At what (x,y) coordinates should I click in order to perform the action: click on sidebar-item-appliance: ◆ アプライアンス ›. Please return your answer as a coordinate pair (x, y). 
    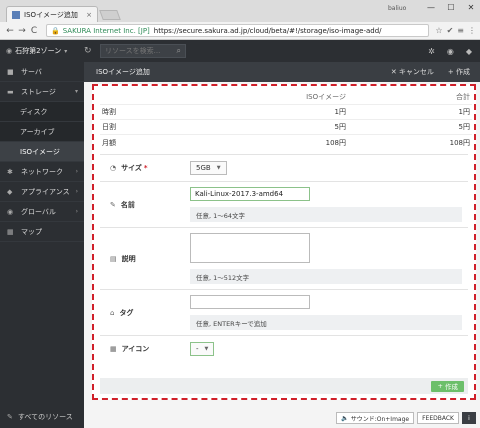
    Looking at the image, I should click on (42, 192).